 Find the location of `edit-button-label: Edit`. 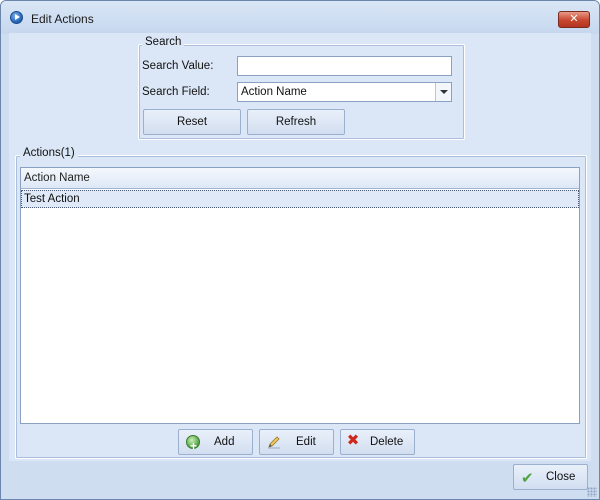

edit-button-label: Edit is located at coordinates (306, 442).